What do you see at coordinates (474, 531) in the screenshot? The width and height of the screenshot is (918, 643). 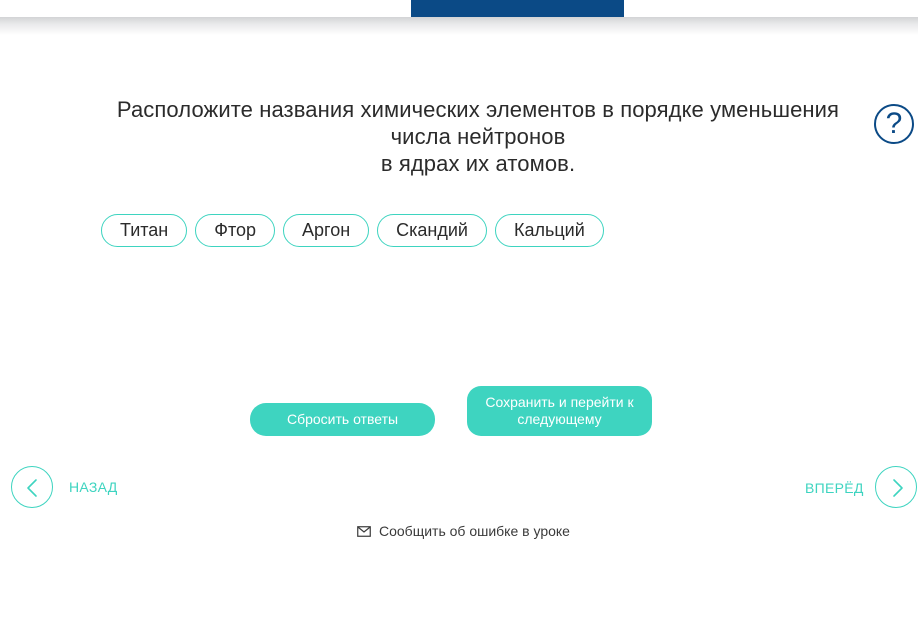 I see `report-error-label: Сообщить об ошибке в уроке` at bounding box center [474, 531].